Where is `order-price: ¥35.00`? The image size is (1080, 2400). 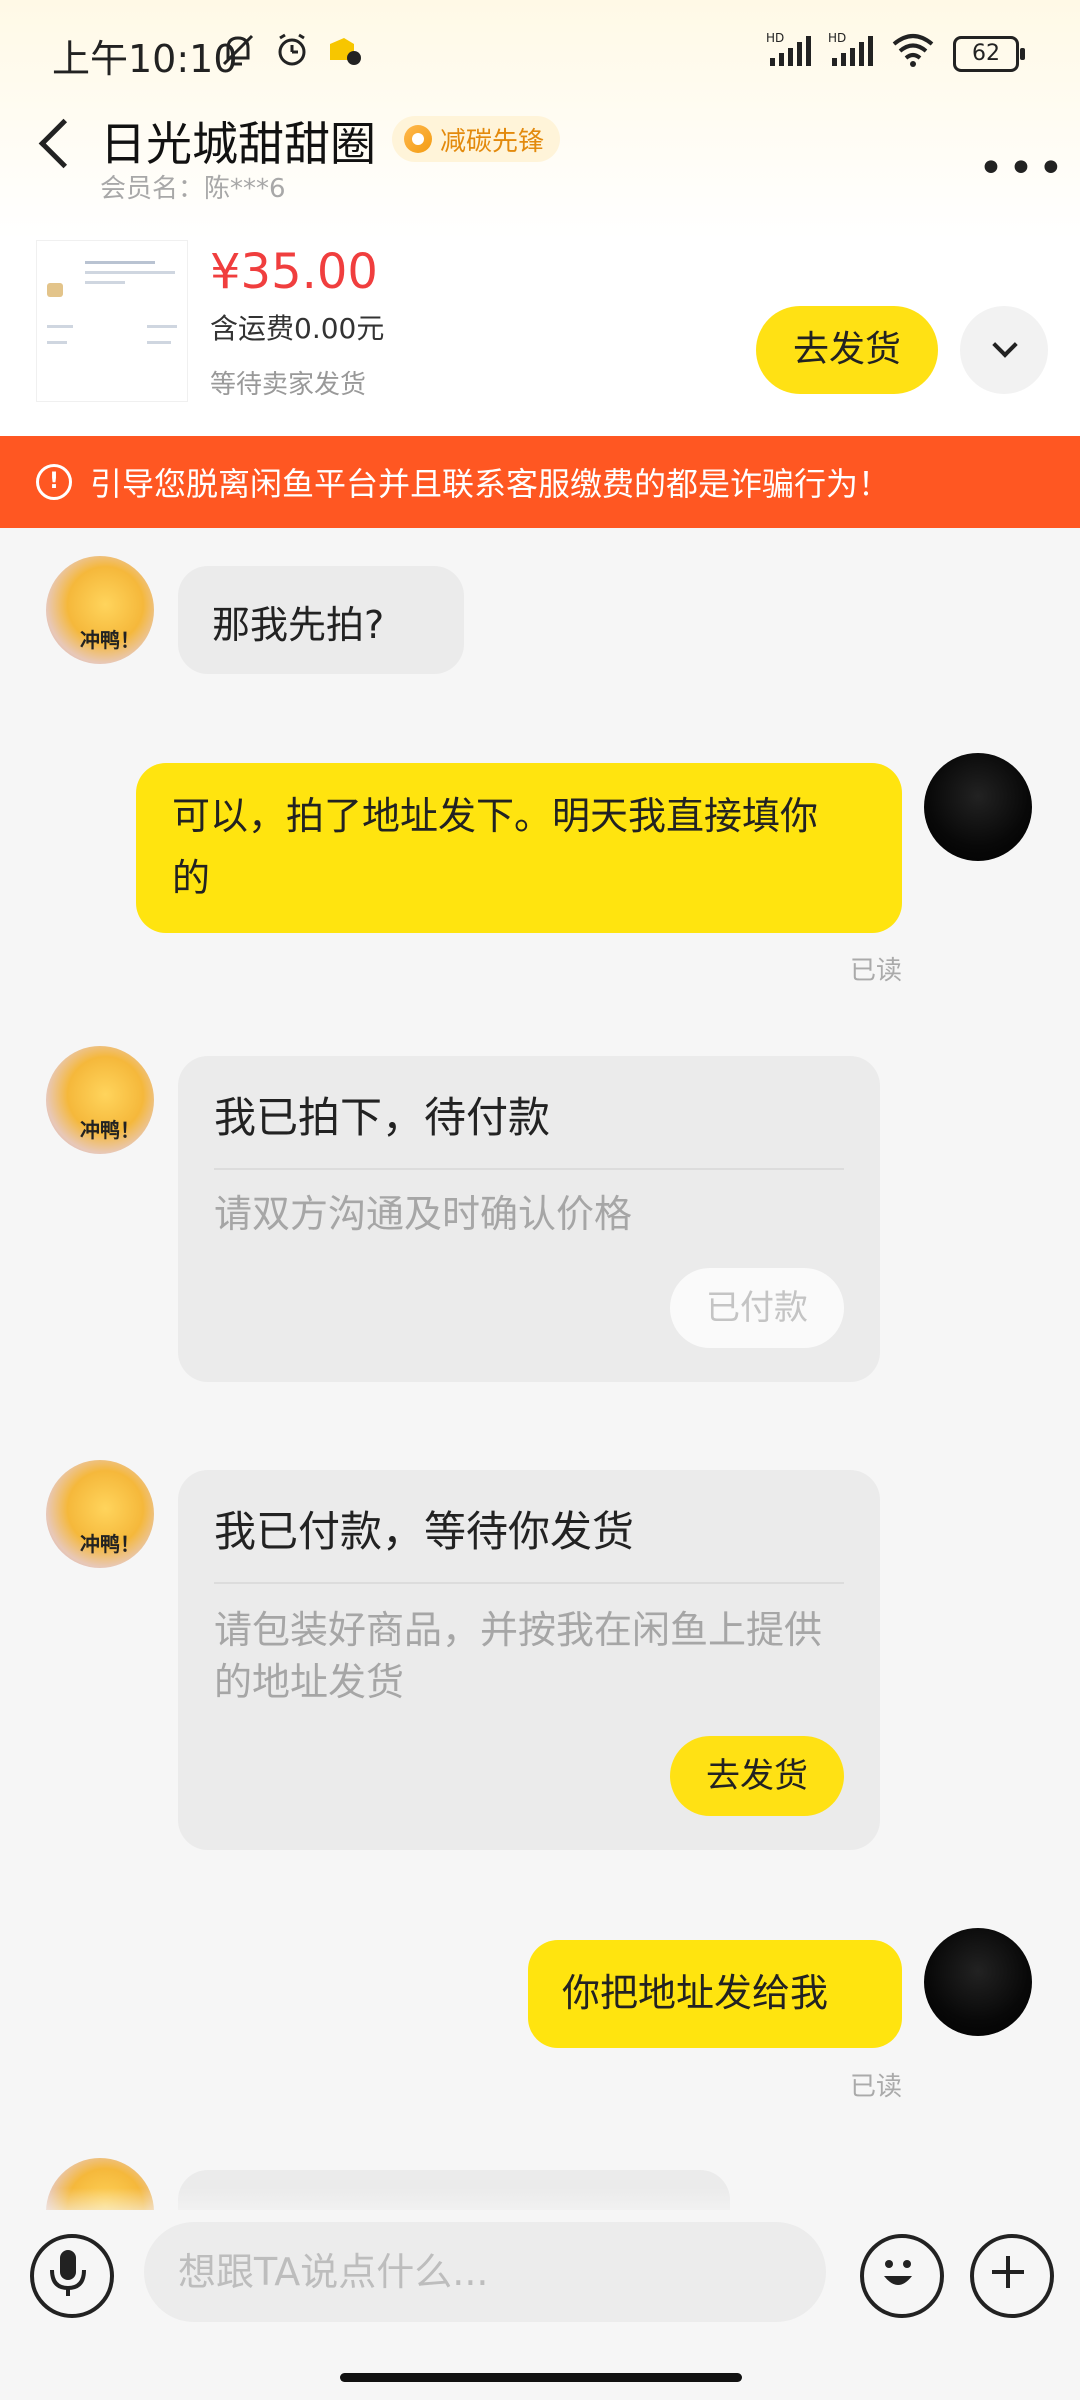
order-price: ¥35.00 is located at coordinates (294, 272).